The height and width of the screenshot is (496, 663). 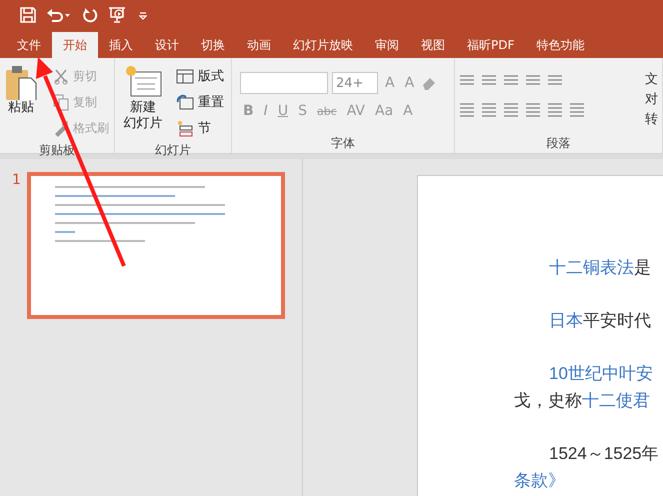 What do you see at coordinates (21, 101) in the screenshot?
I see `paste-button: 粘贴` at bounding box center [21, 101].